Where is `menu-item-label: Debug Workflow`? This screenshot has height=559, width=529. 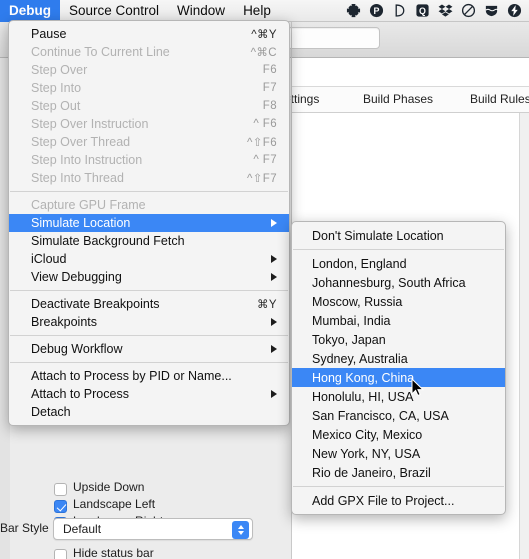
menu-item-label: Debug Workflow is located at coordinates (77, 349).